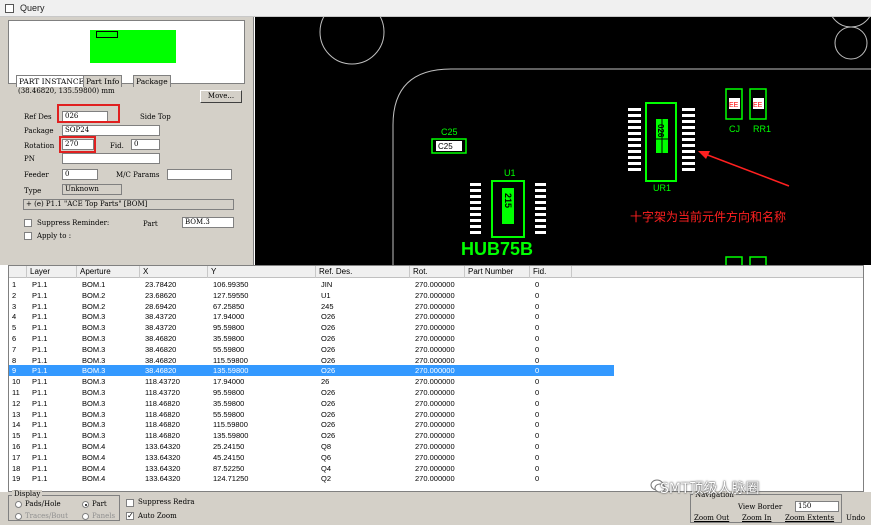 This screenshot has width=871, height=525. I want to click on table-row: 5 P1.1 BOM.3 38.43720 95.59800 O26 270.000000 0, so click(311, 327).